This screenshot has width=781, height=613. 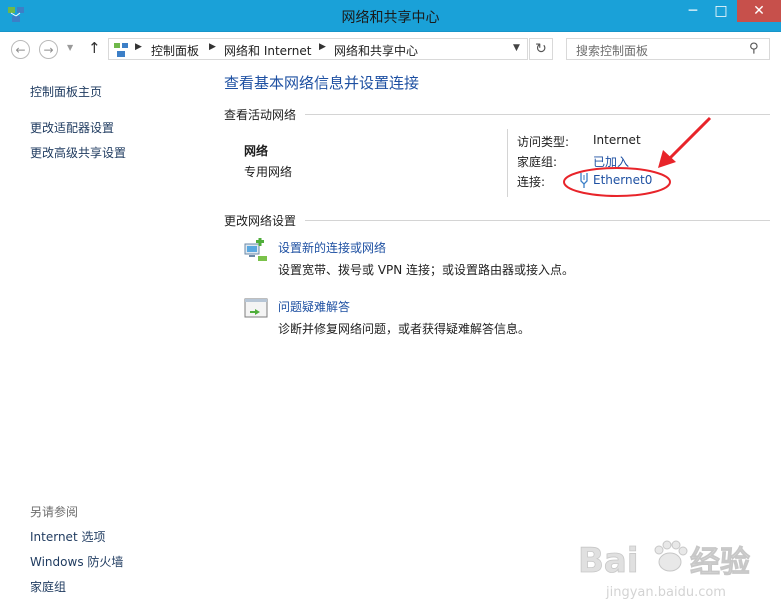 What do you see at coordinates (322, 83) in the screenshot?
I see `page-title: 查看基本网络信息并设置连接` at bounding box center [322, 83].